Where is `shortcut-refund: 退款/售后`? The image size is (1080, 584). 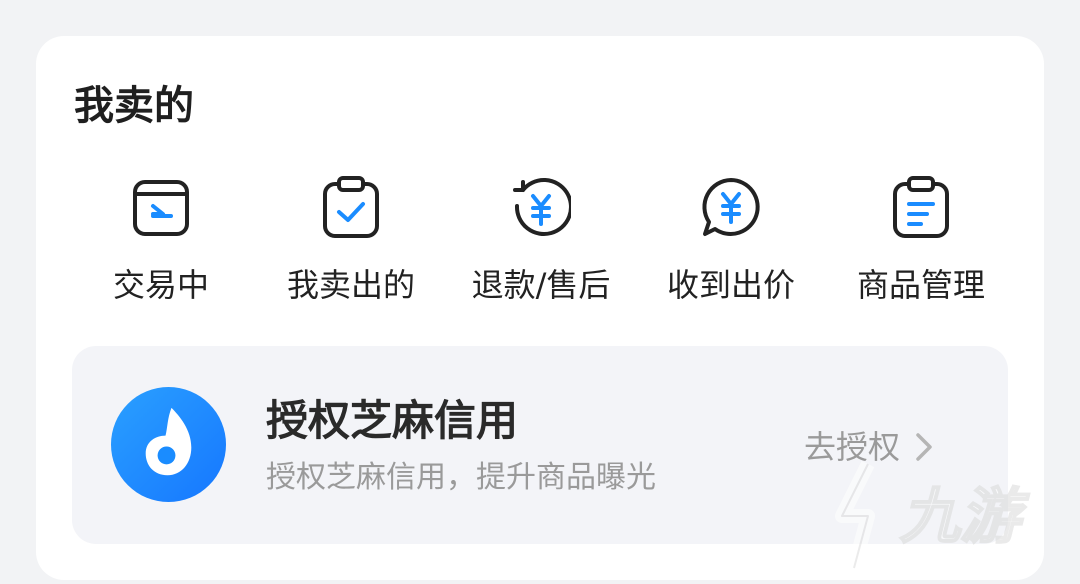
shortcut-refund: 退款/售后 is located at coordinates (541, 246).